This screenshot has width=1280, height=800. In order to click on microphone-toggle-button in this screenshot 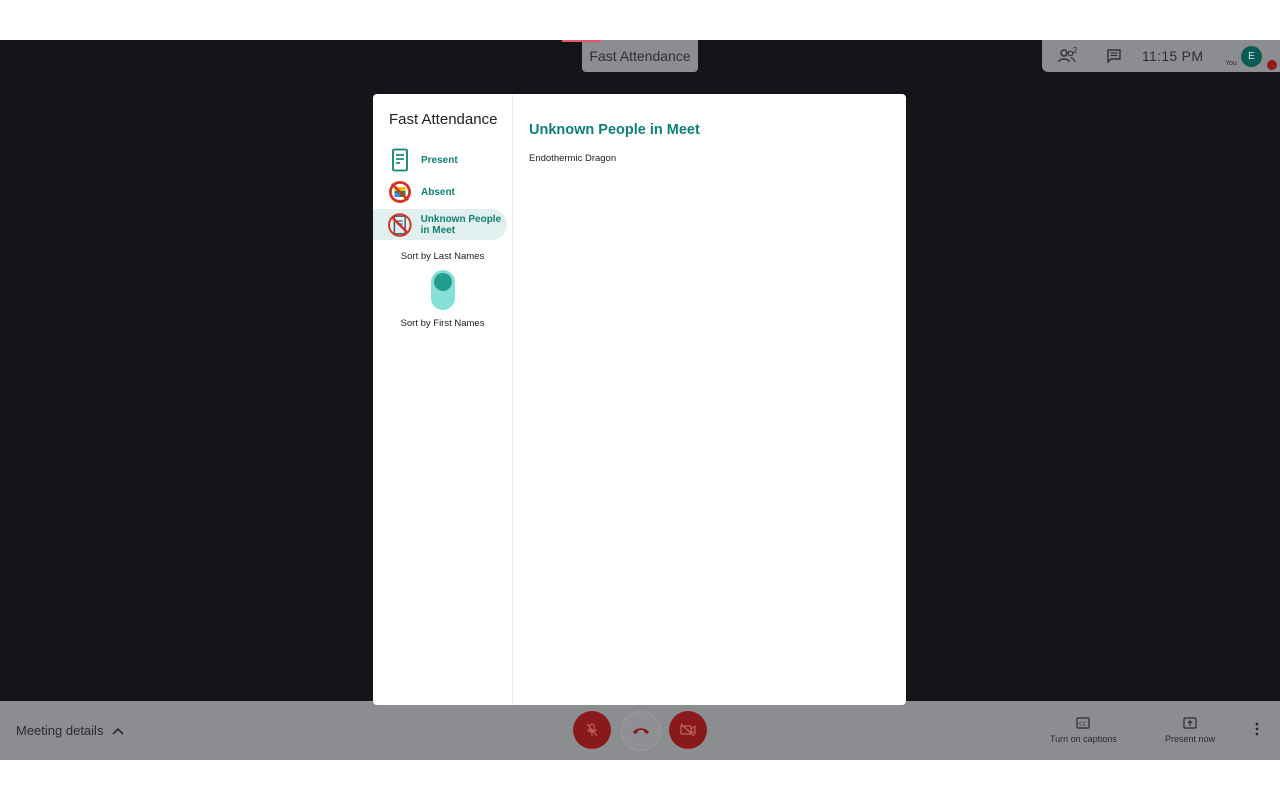, I will do `click(592, 730)`.